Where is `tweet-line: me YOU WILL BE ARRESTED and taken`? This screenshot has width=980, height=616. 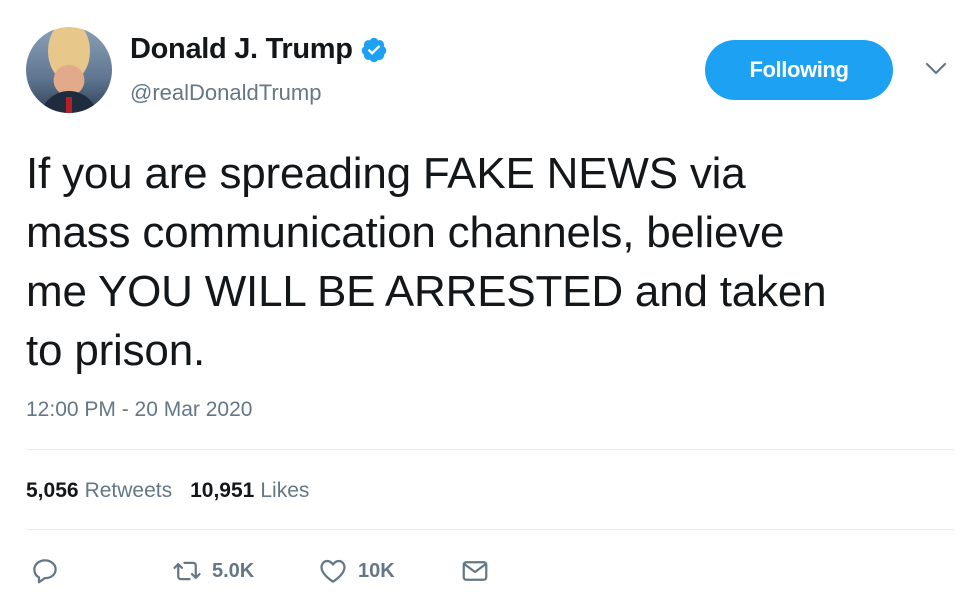 tweet-line: me YOU WILL BE ARRESTED and taken is located at coordinates (426, 291).